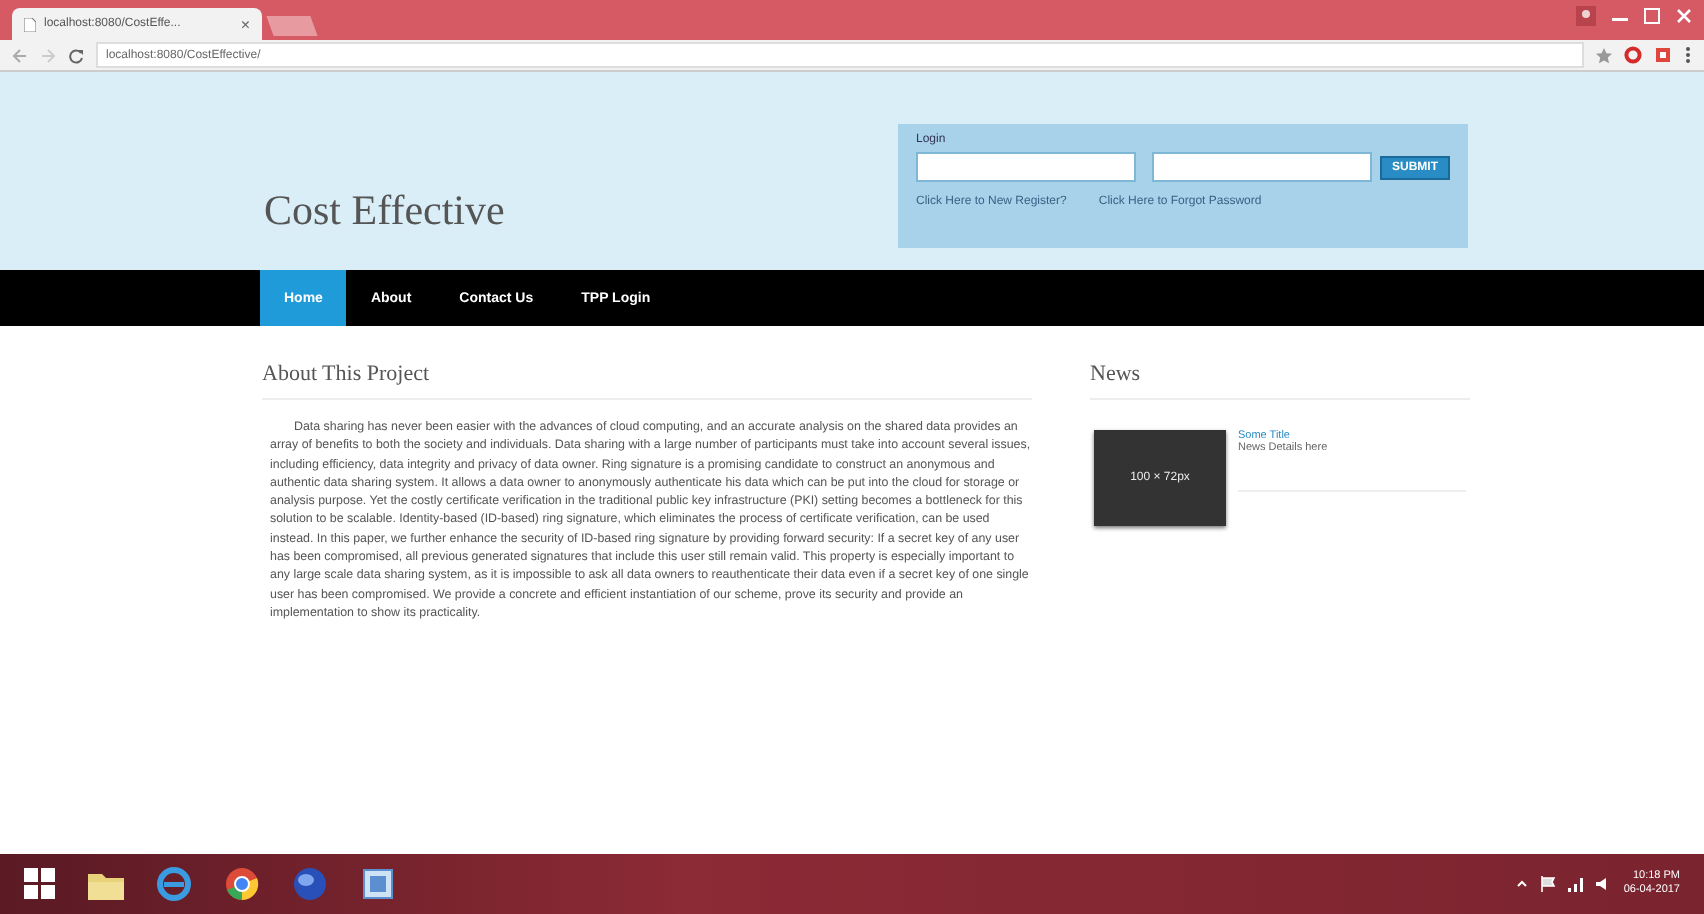  What do you see at coordinates (384, 211) in the screenshot?
I see `site-title: Cost Effective` at bounding box center [384, 211].